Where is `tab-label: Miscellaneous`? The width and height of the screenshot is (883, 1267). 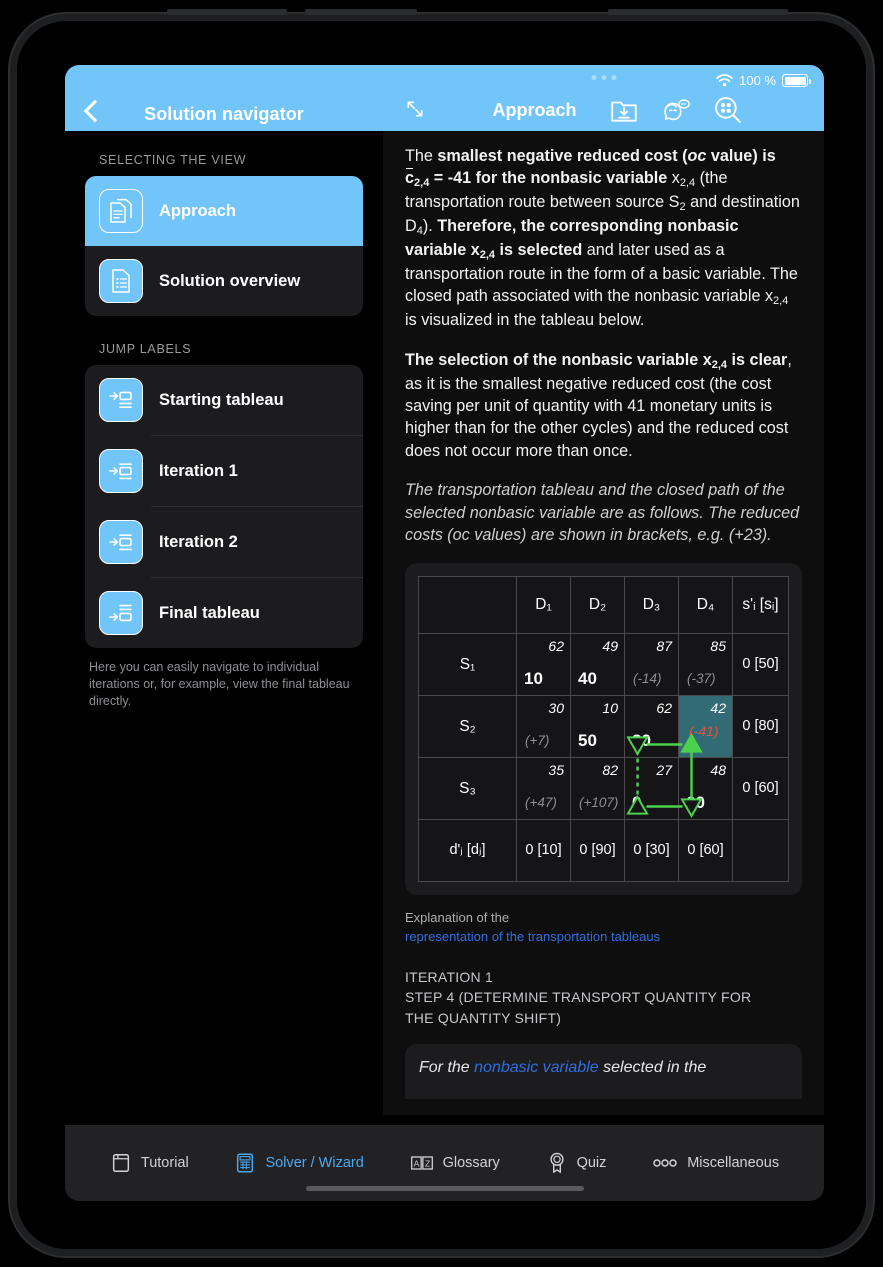 tab-label: Miscellaneous is located at coordinates (733, 1163).